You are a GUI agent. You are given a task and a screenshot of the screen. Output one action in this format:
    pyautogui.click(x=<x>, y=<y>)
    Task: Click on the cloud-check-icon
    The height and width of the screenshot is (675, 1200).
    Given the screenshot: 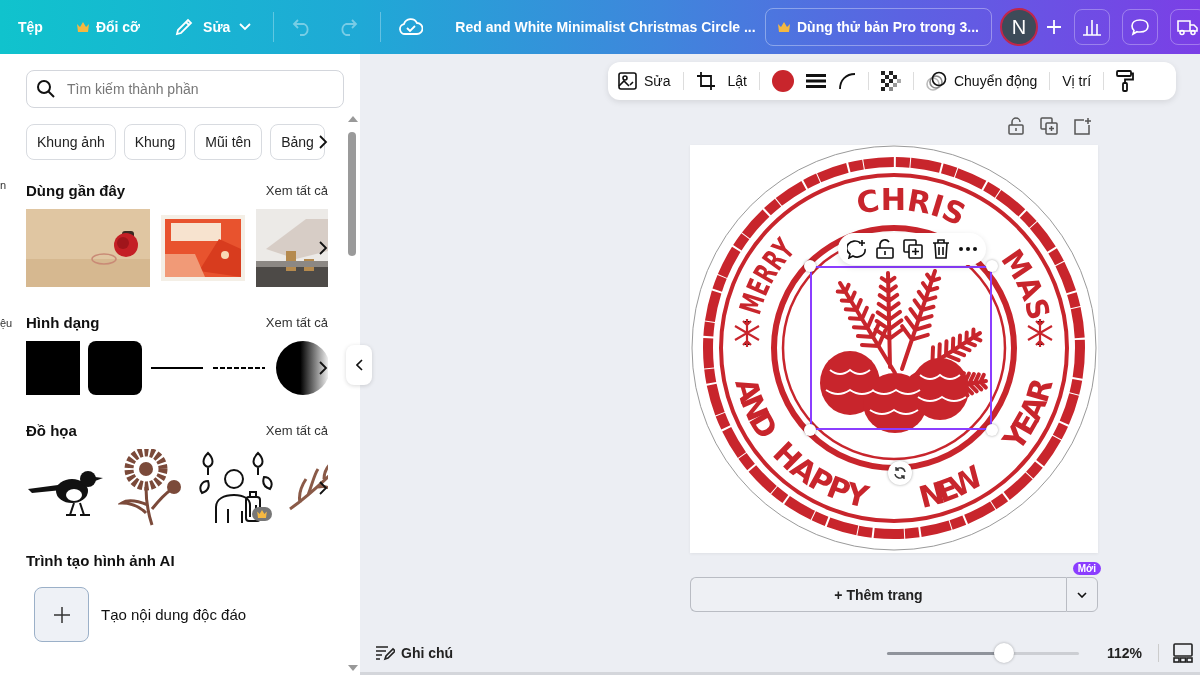 What is the action you would take?
    pyautogui.click(x=411, y=27)
    